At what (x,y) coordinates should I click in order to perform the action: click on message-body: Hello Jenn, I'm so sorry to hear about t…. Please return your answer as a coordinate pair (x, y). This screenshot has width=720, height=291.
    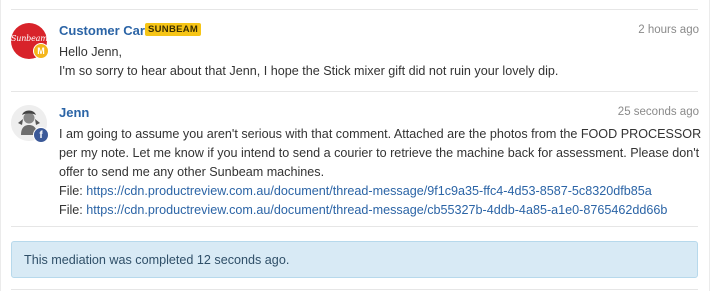
    Looking at the image, I should click on (384, 62).